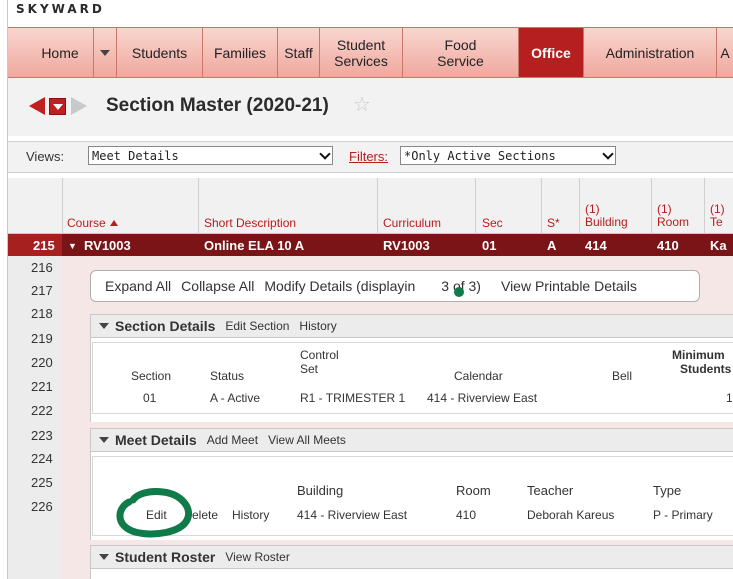  What do you see at coordinates (551, 52) in the screenshot?
I see `nav-office: Office` at bounding box center [551, 52].